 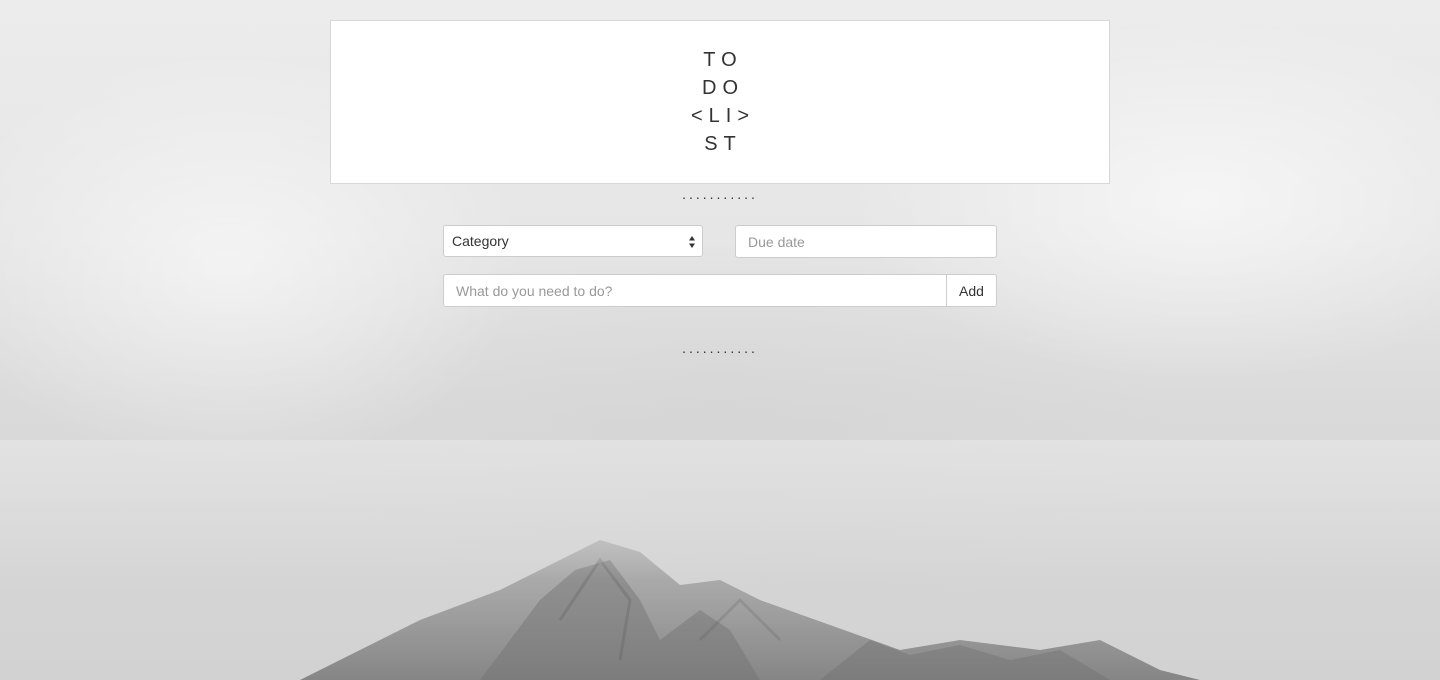 What do you see at coordinates (720, 102) in the screenshot?
I see `logo-card: TO DO <LI> ST` at bounding box center [720, 102].